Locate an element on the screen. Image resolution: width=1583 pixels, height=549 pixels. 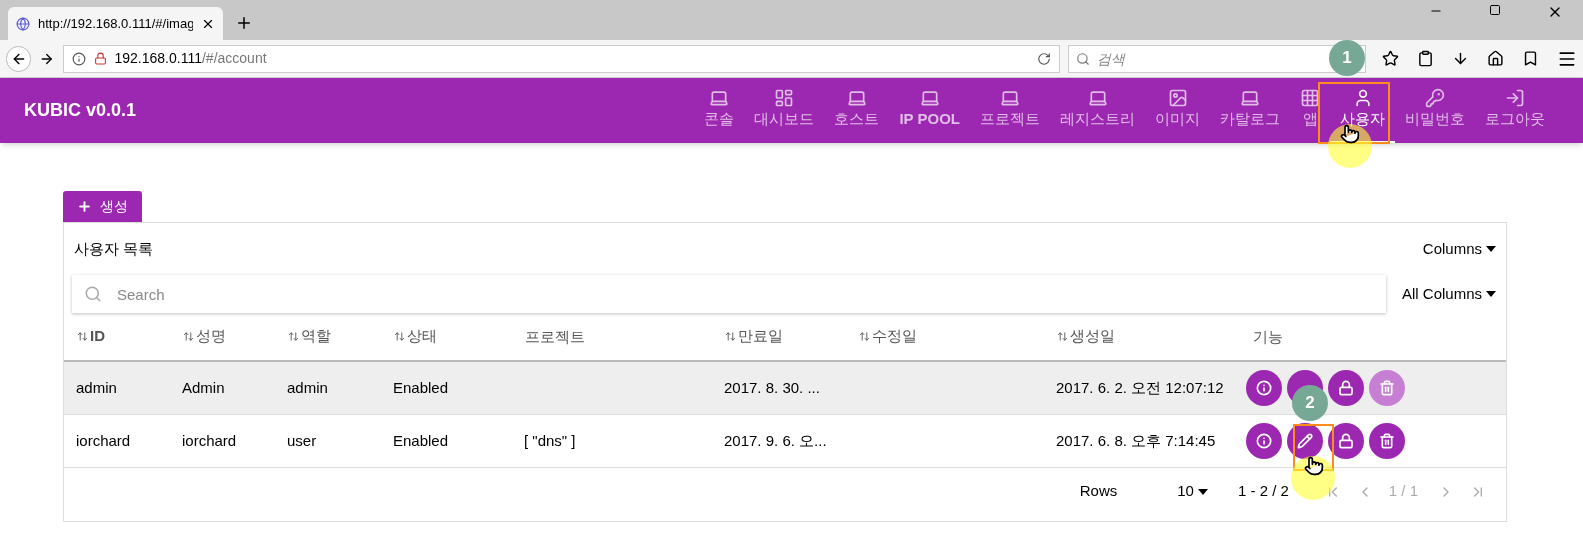
nav-label: 호스트 is located at coordinates (857, 119).